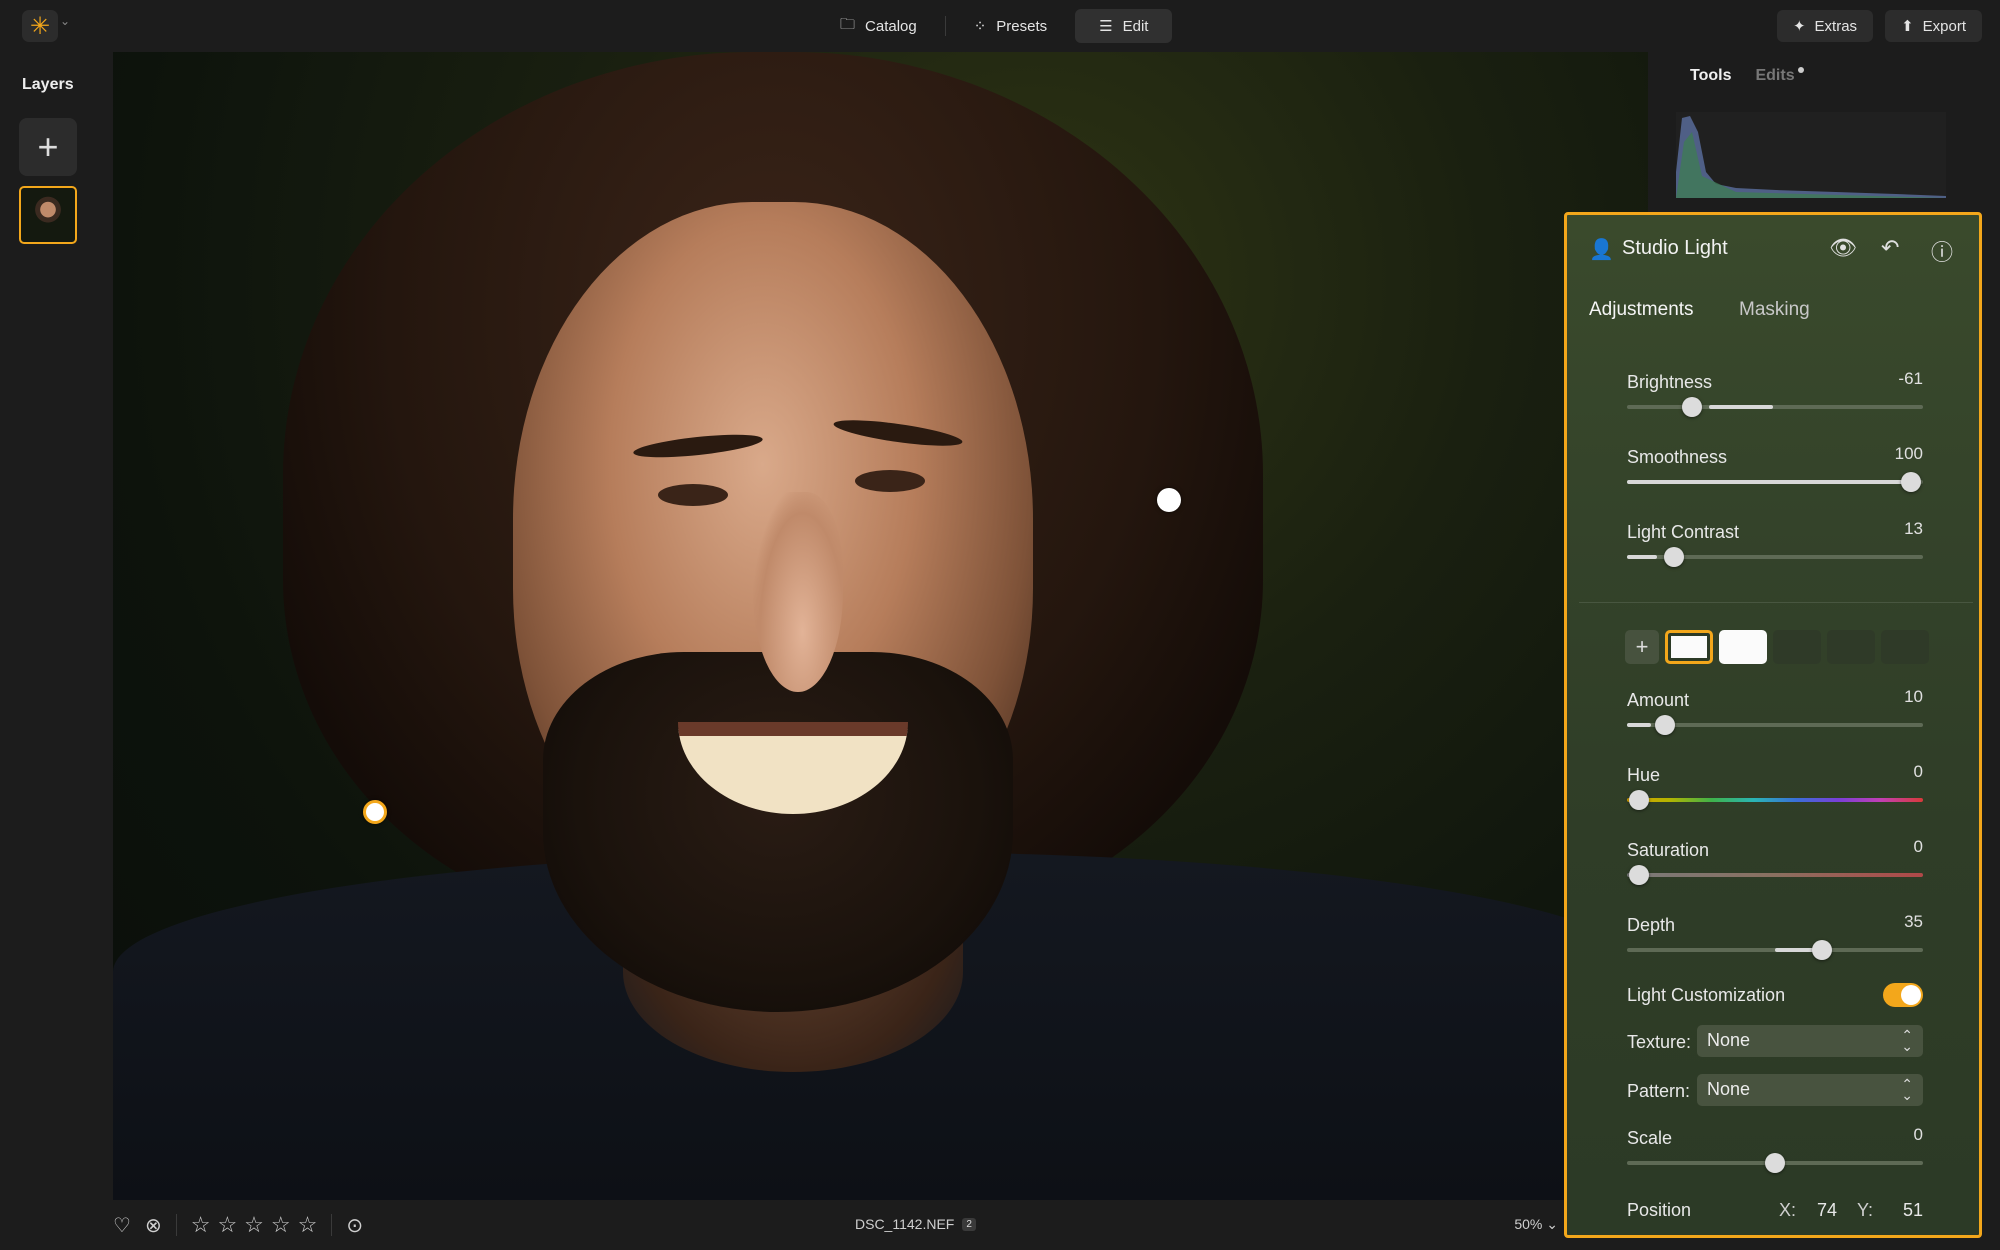 The image size is (2000, 1250). Describe the element at coordinates (1775, 938) in the screenshot. I see `depth-control: Depth 35` at that location.